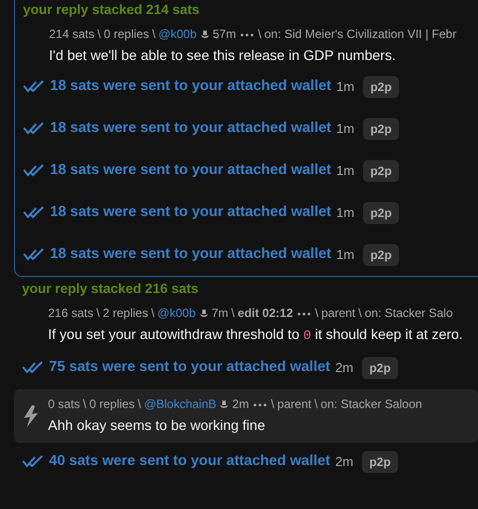 The width and height of the screenshot is (478, 509). What do you see at coordinates (360, 34) in the screenshot?
I see `post-link: on: Sid Meier's Civilization VII | Febr` at bounding box center [360, 34].